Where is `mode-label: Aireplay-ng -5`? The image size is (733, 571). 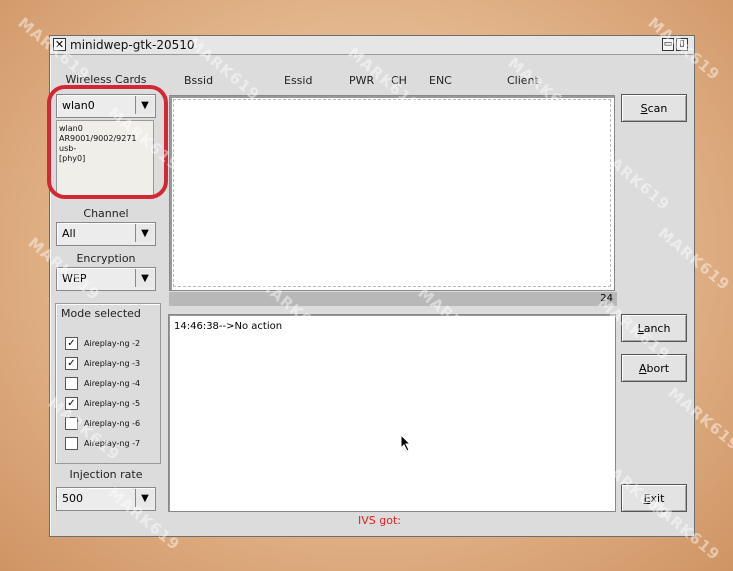
mode-label: Aireplay-ng -5 is located at coordinates (112, 403).